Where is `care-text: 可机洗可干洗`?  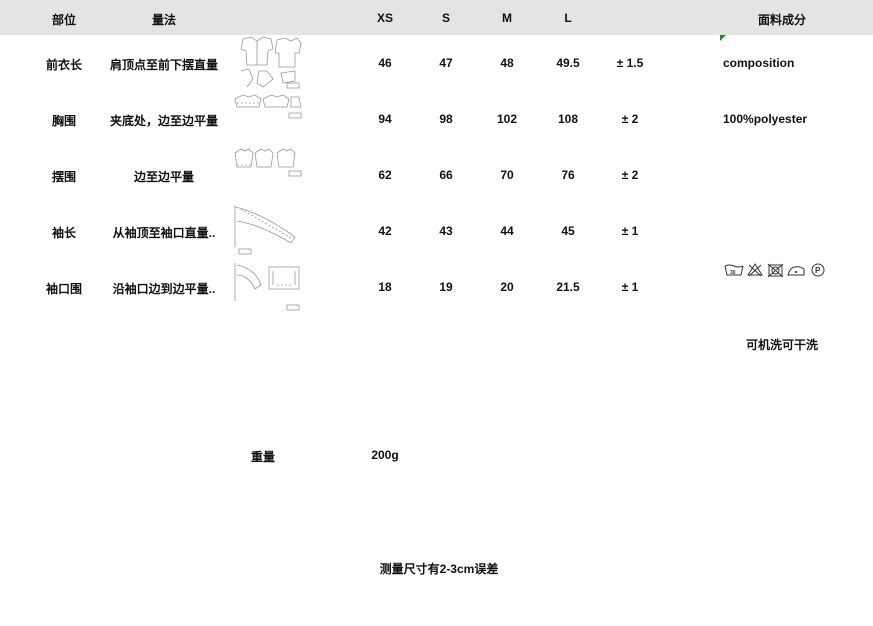 care-text: 可机洗可干洗 is located at coordinates (781, 345).